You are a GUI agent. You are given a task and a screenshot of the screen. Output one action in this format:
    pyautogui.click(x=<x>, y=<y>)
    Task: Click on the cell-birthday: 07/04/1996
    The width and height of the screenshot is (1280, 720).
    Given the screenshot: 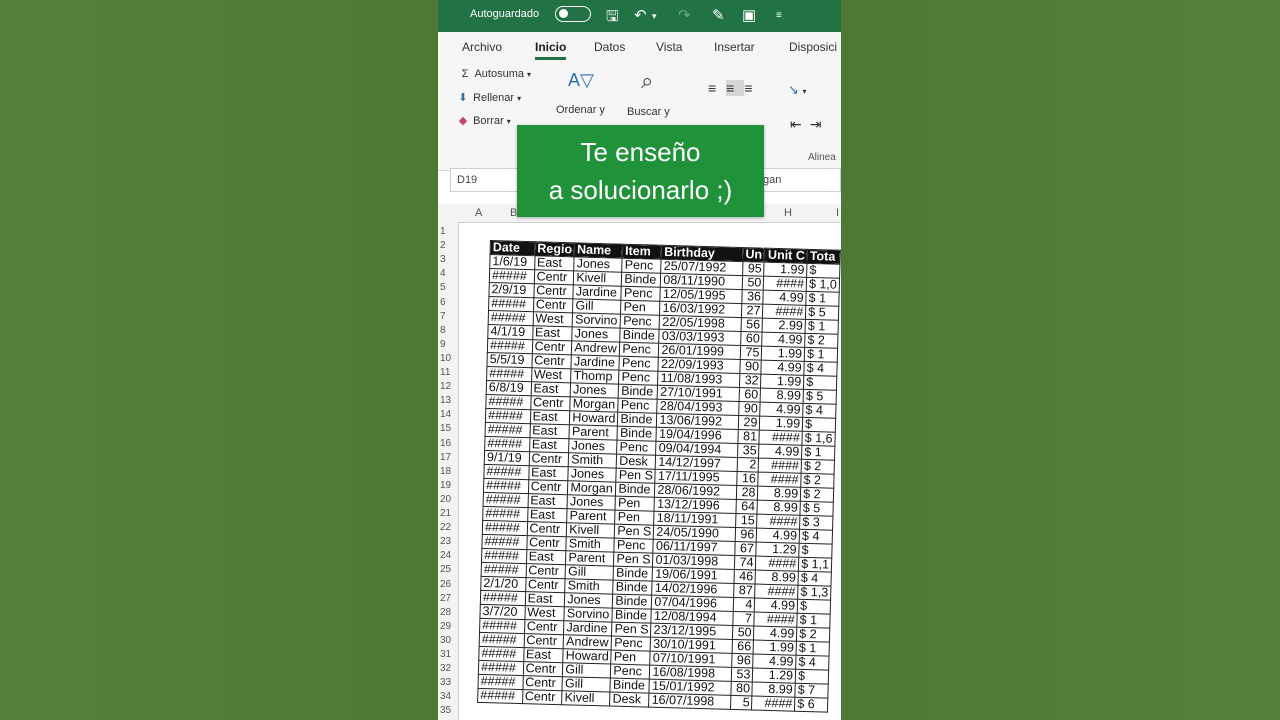 What is the action you would take?
    pyautogui.click(x=692, y=603)
    